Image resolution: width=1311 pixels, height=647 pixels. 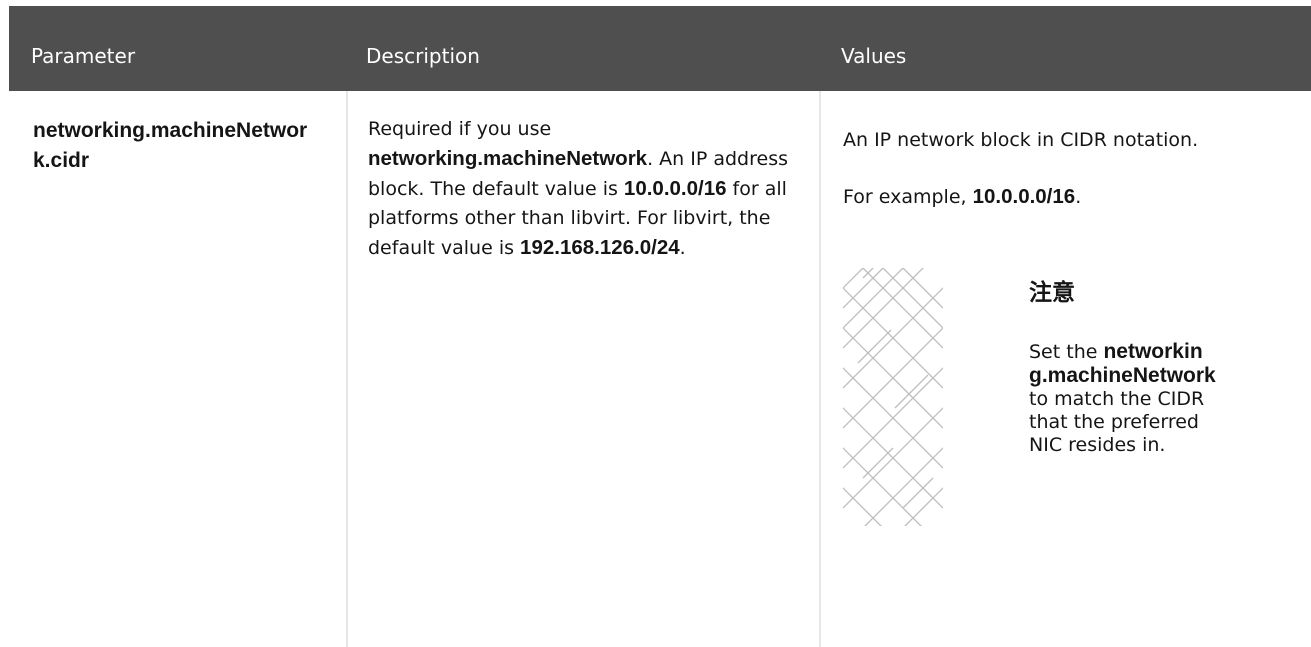 I want to click on example-suffix: ., so click(x=1078, y=197).